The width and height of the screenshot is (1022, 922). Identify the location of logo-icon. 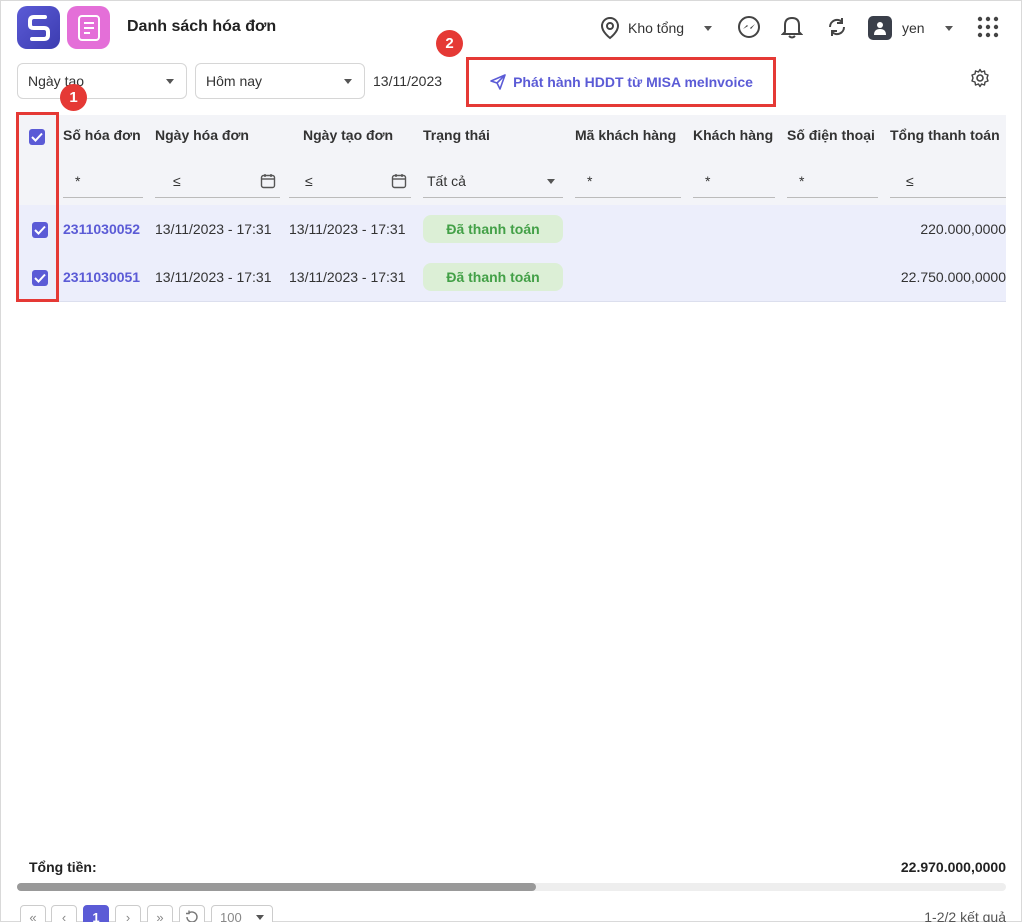
(38, 27).